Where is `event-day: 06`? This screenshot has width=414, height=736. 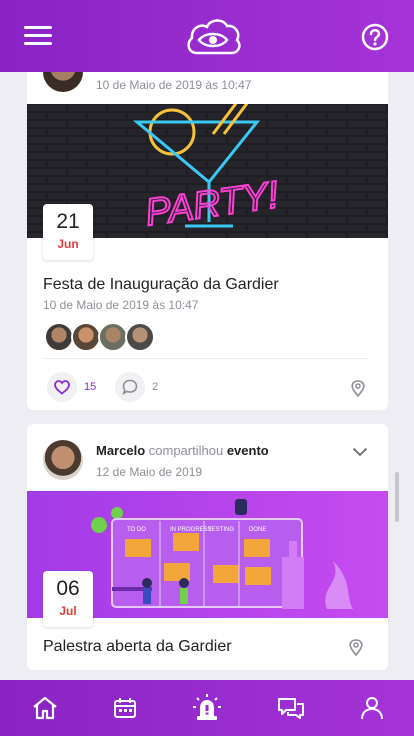
event-day: 06 is located at coordinates (68, 588).